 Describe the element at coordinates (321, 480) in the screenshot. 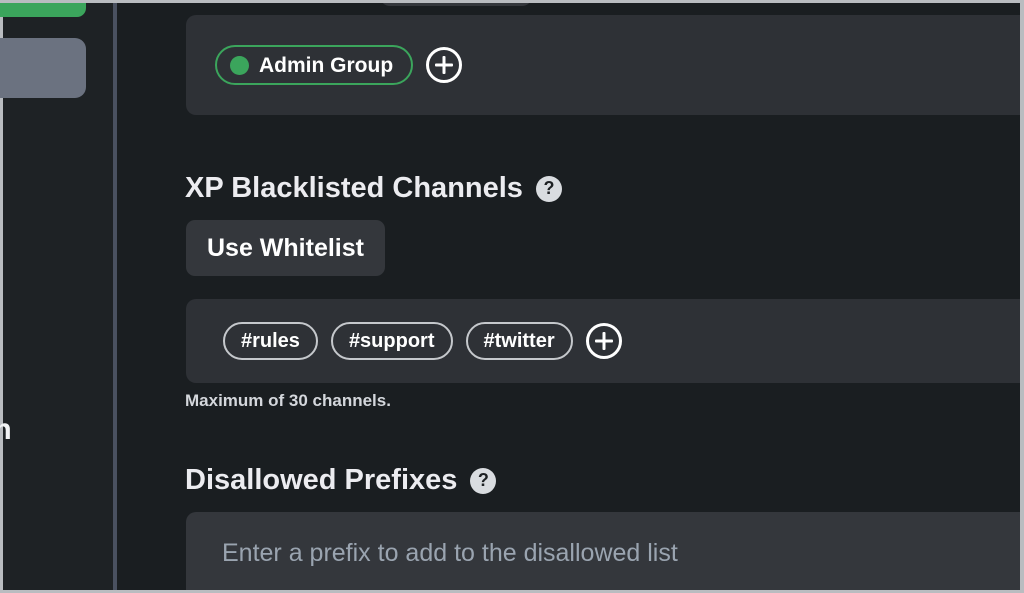

I see `disallowed-prefixes-title: Disallowed Prefixes` at that location.